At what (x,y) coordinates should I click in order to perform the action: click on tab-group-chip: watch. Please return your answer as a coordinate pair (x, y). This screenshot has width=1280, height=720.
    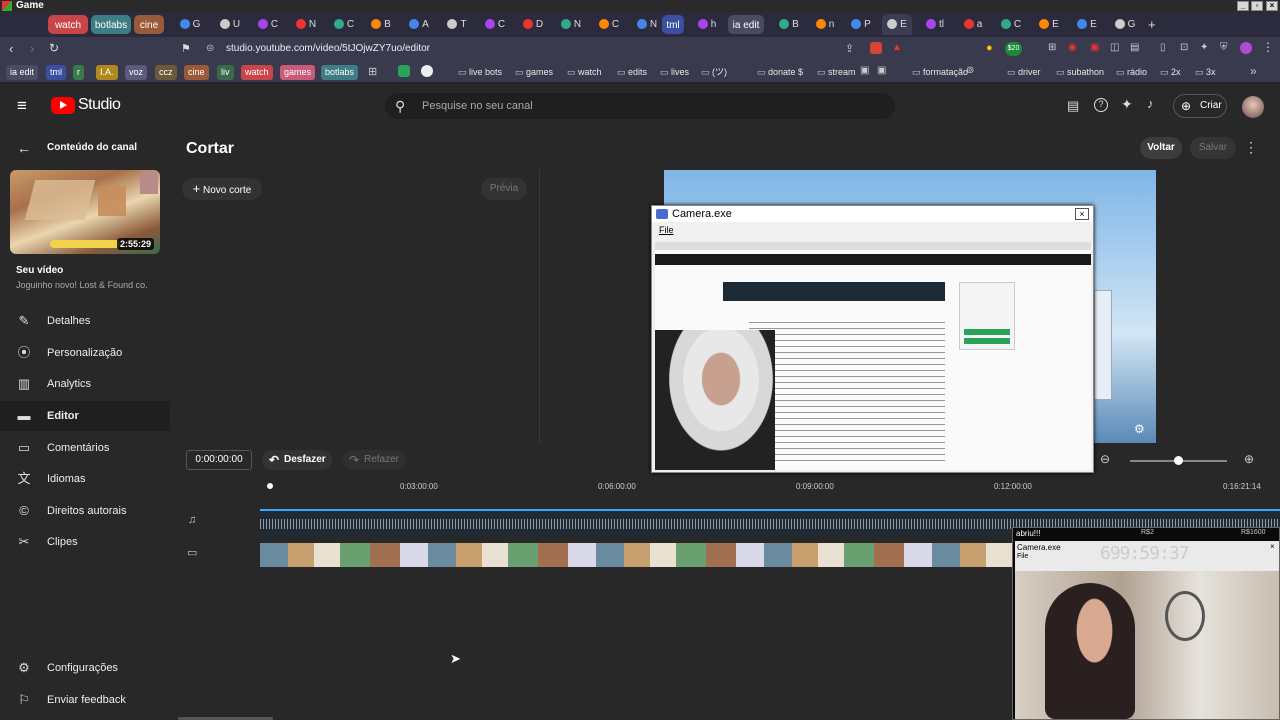
    Looking at the image, I should click on (68, 24).